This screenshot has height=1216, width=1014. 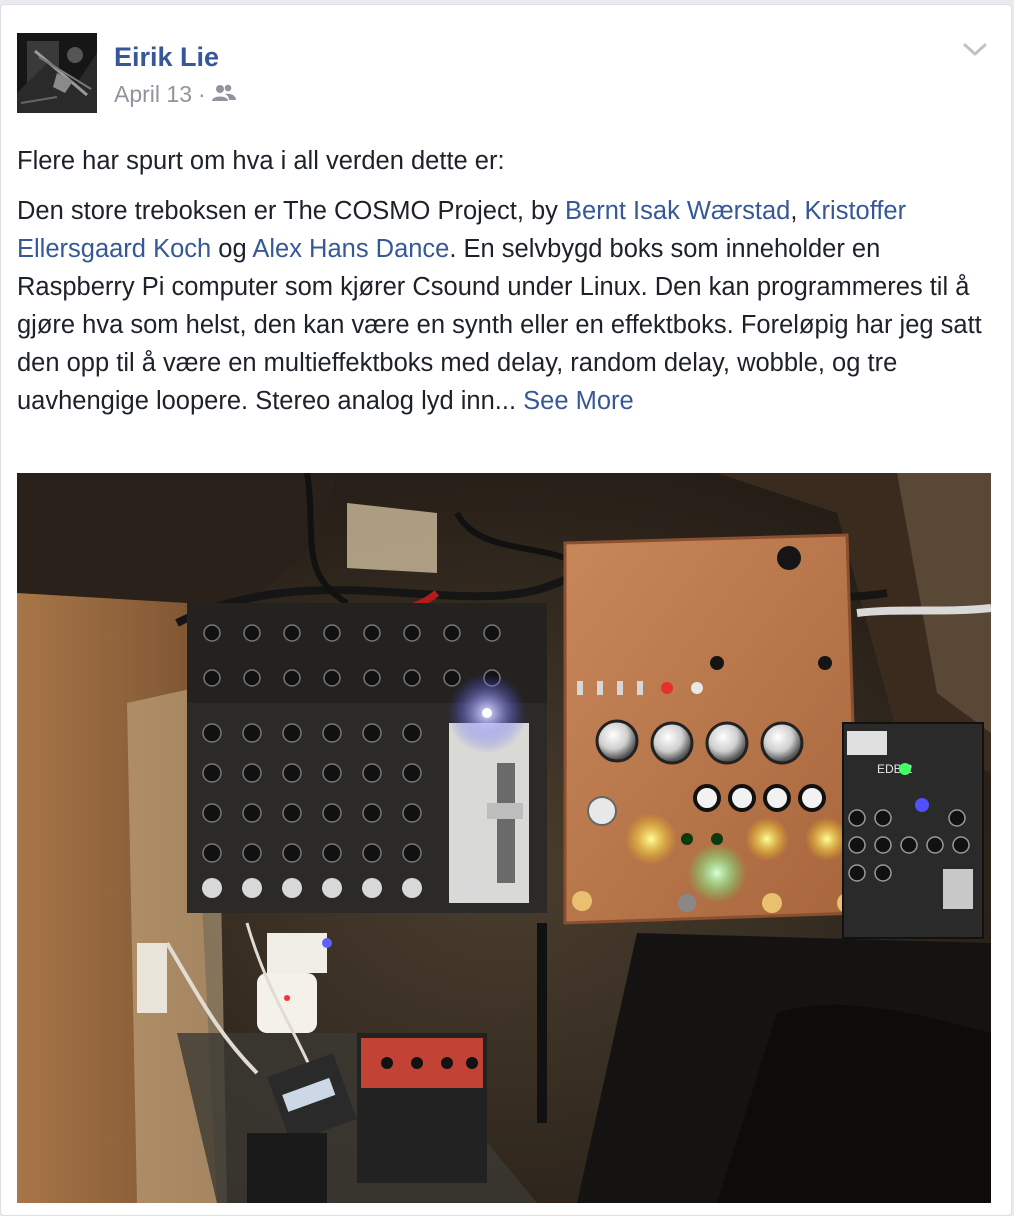 What do you see at coordinates (232, 249) in the screenshot?
I see `text-segment: og` at bounding box center [232, 249].